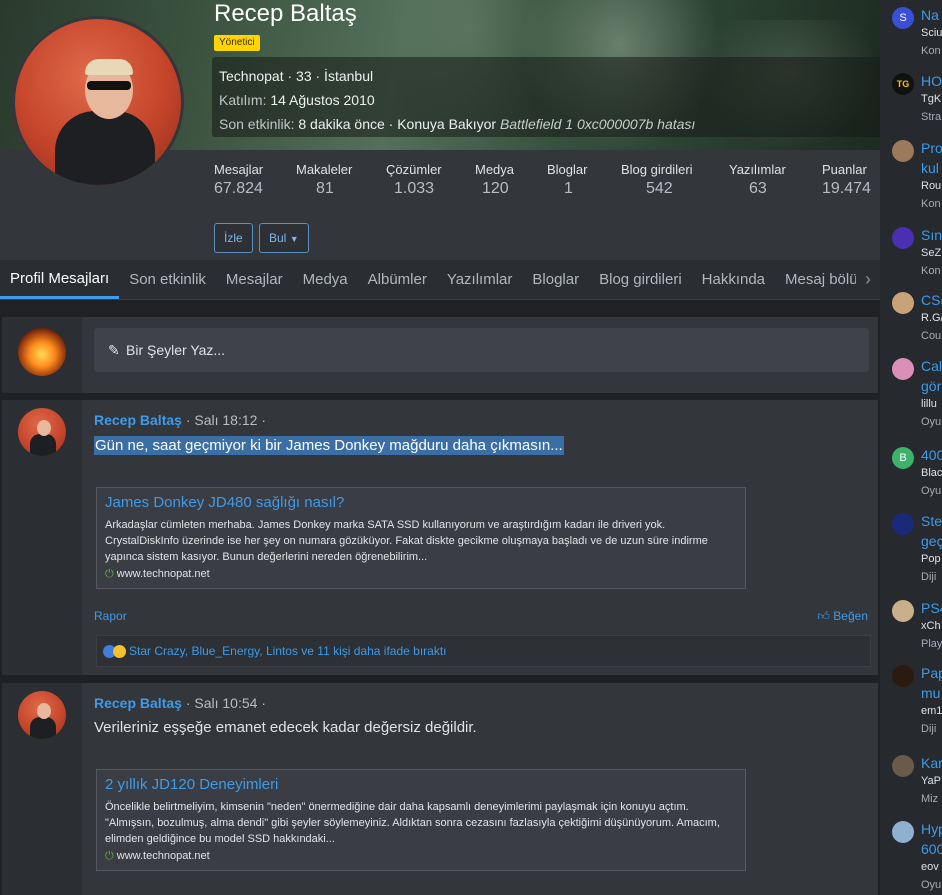 This screenshot has width=942, height=895. Describe the element at coordinates (397, 280) in the screenshot. I see `tab-albums: Albümler` at that location.